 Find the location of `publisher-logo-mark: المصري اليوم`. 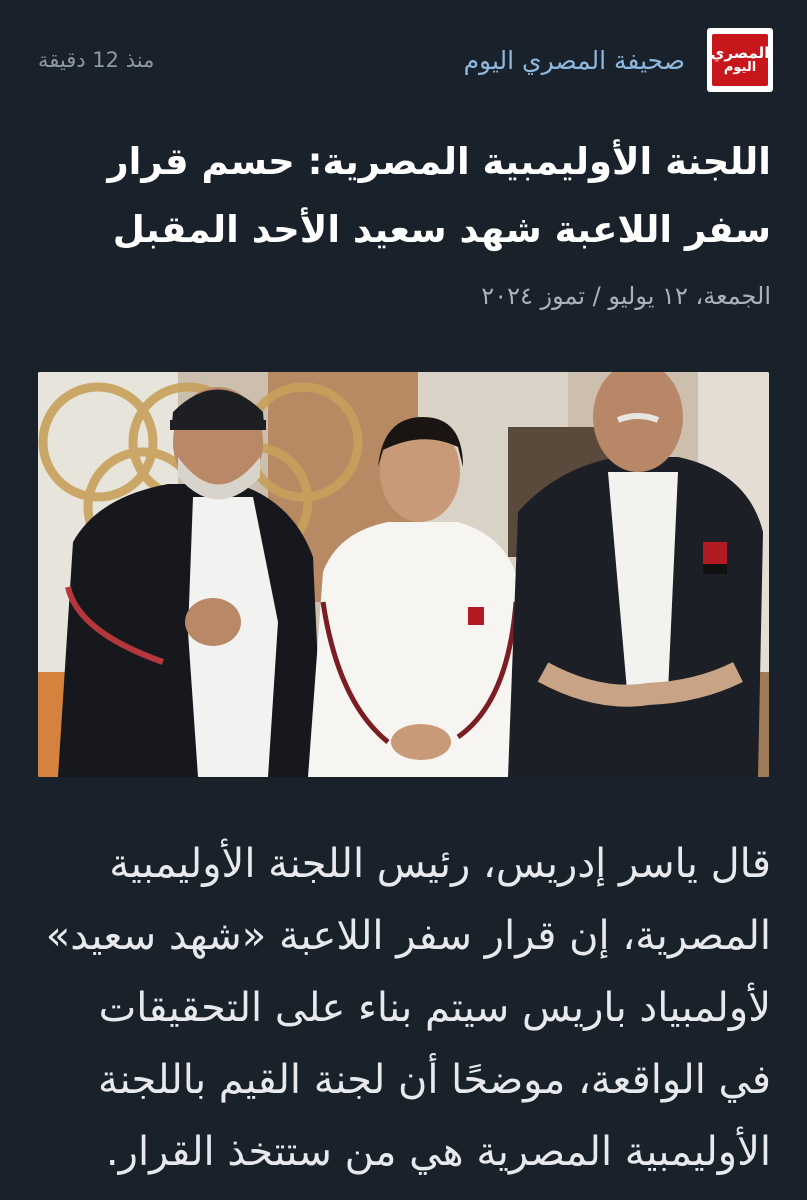

publisher-logo-mark: المصري اليوم is located at coordinates (740, 60).